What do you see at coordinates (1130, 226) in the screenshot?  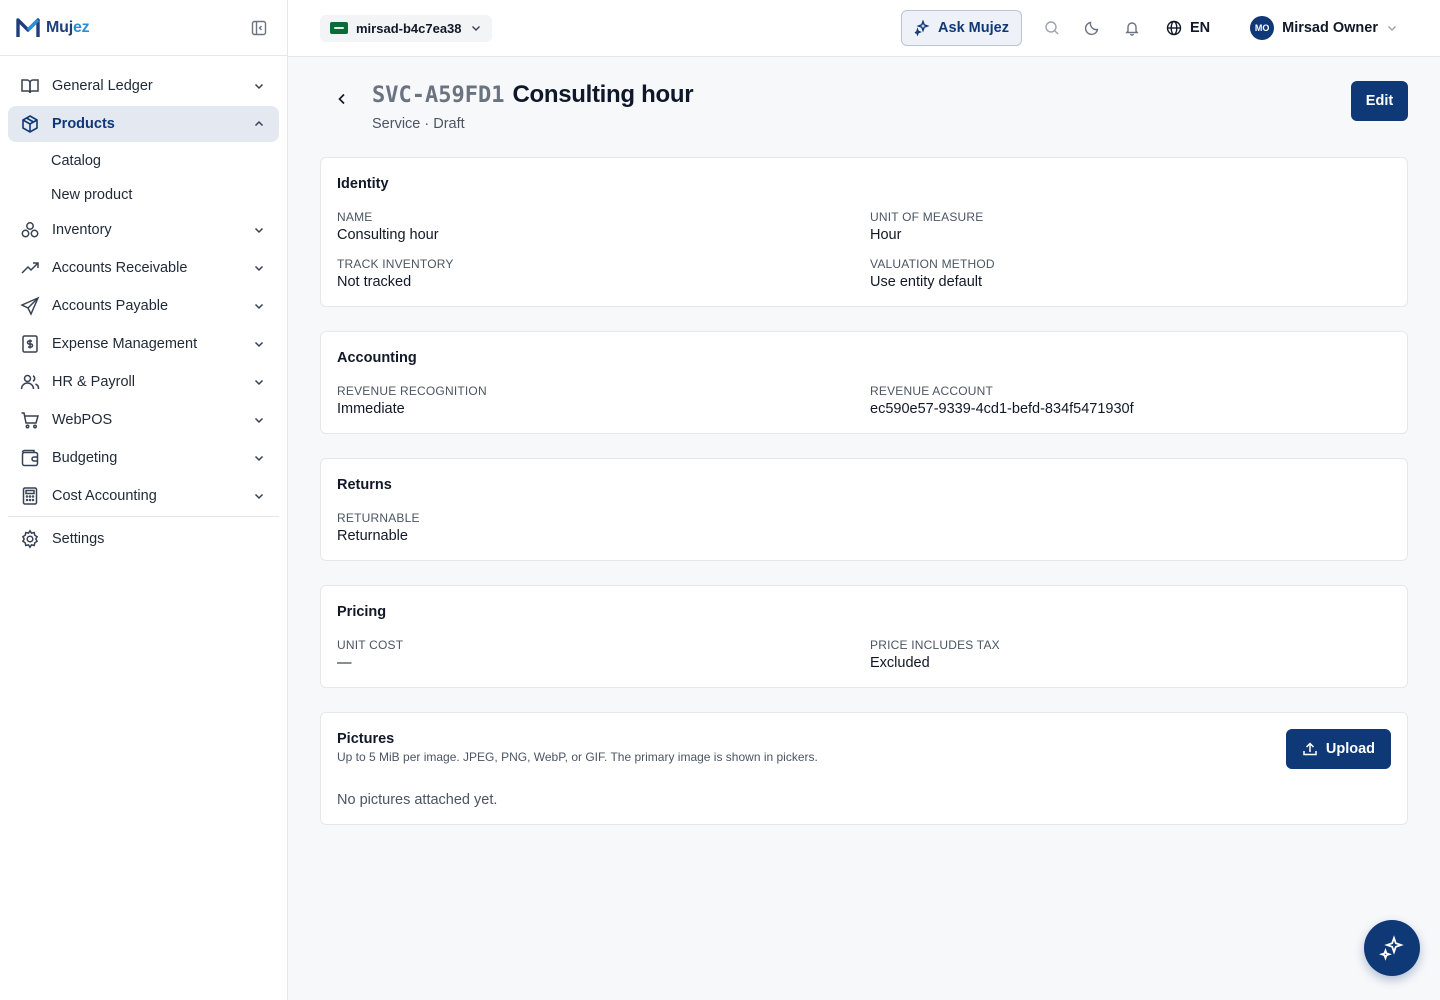 I see `field-unit-of-measure: UNIT OF MEASURE Hour` at bounding box center [1130, 226].